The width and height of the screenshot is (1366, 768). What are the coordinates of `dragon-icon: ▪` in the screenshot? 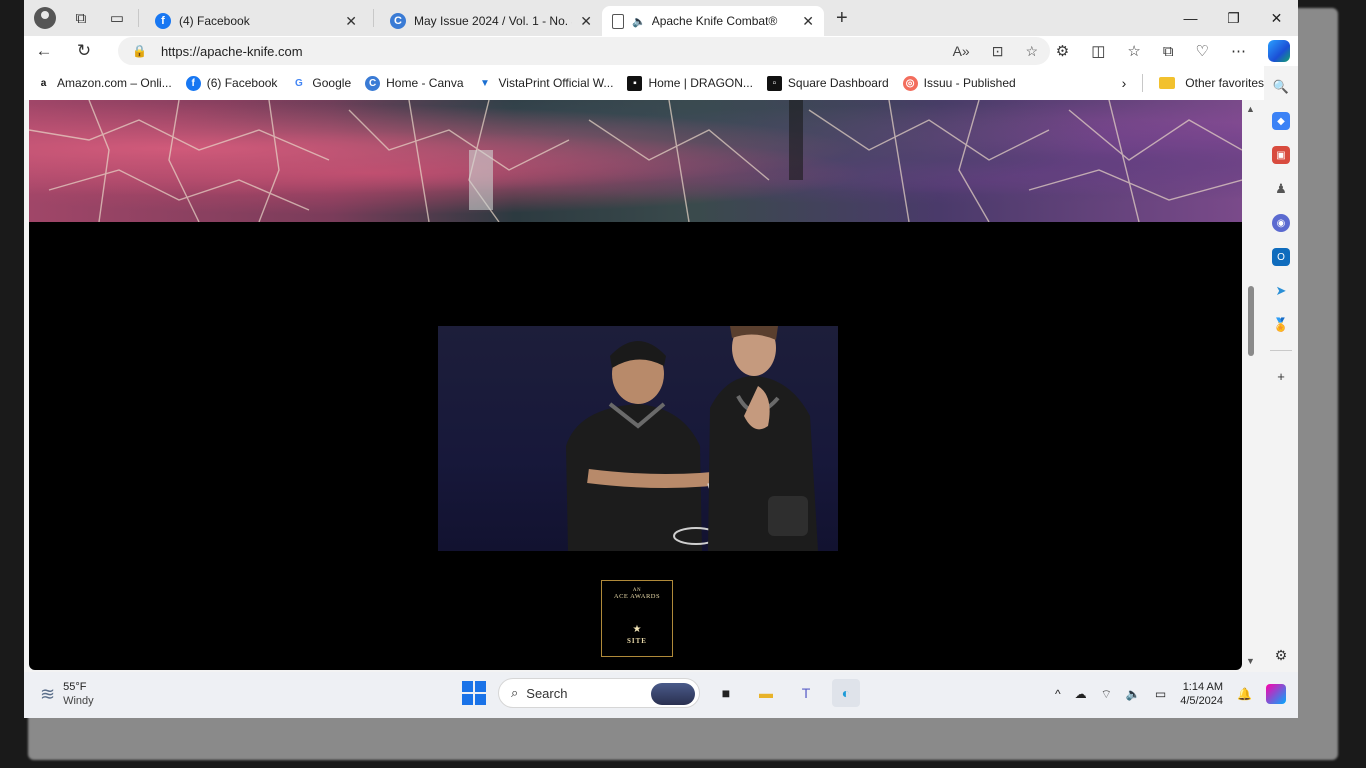 It's located at (635, 83).